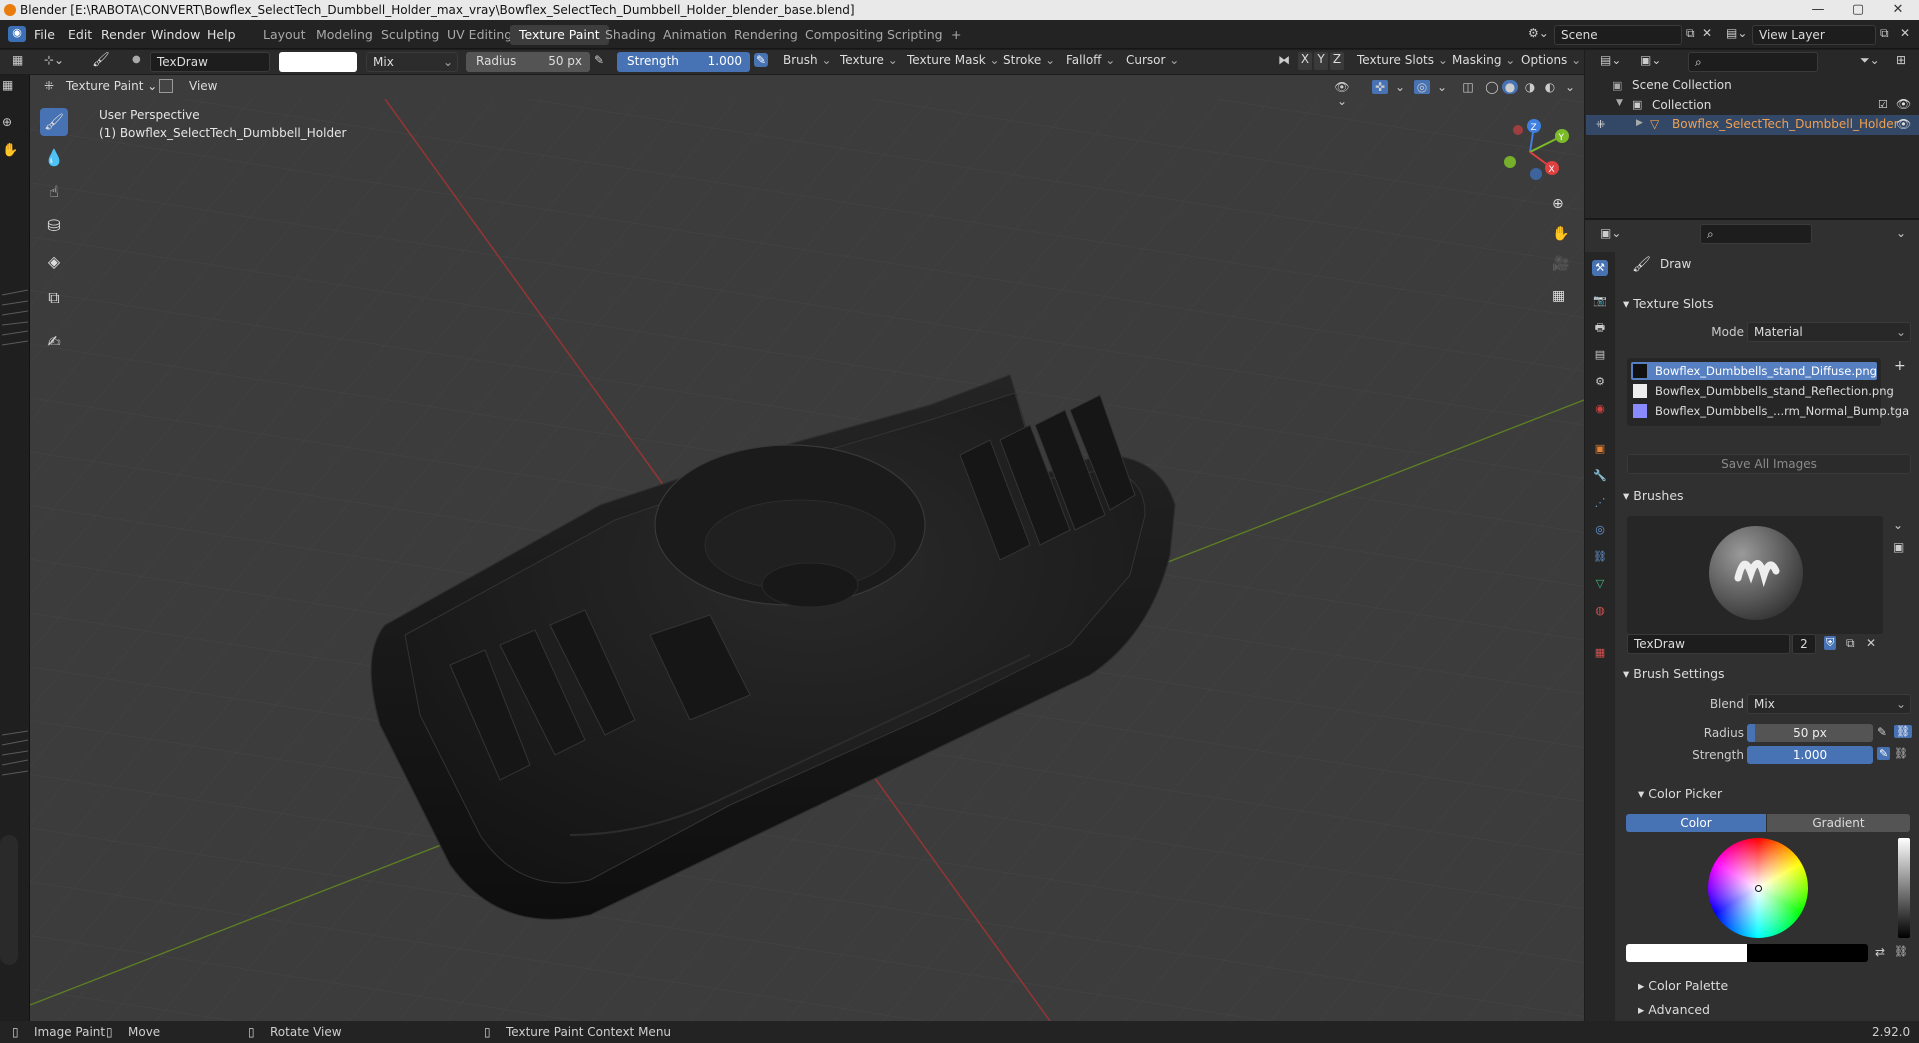 This screenshot has height=1043, width=1919. I want to click on texture-slot-item: Bowflex_Dumbbells_stand_Reflection.png, so click(1774, 391).